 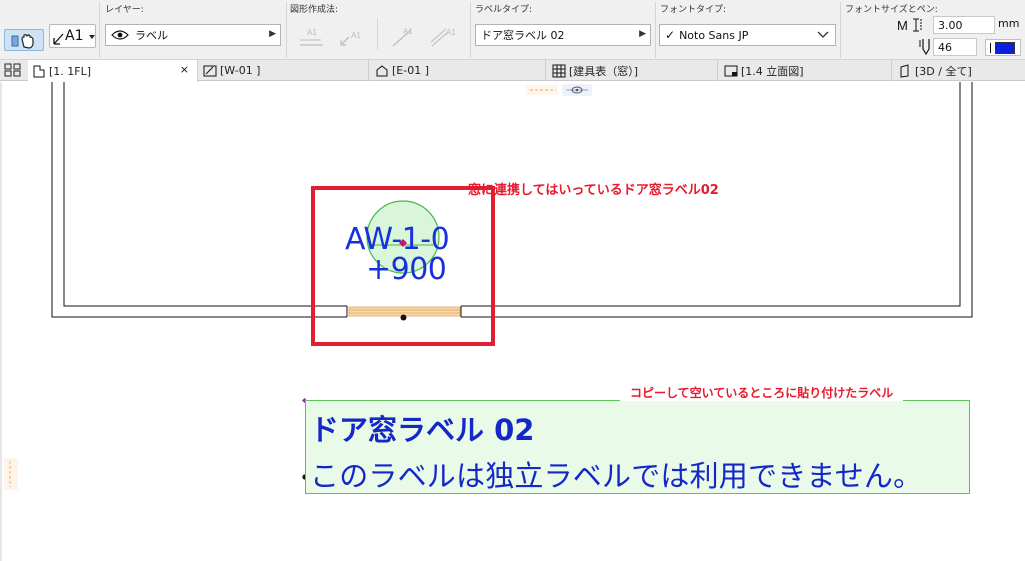 I want to click on tab-label: [3D / 全て], so click(x=943, y=71).